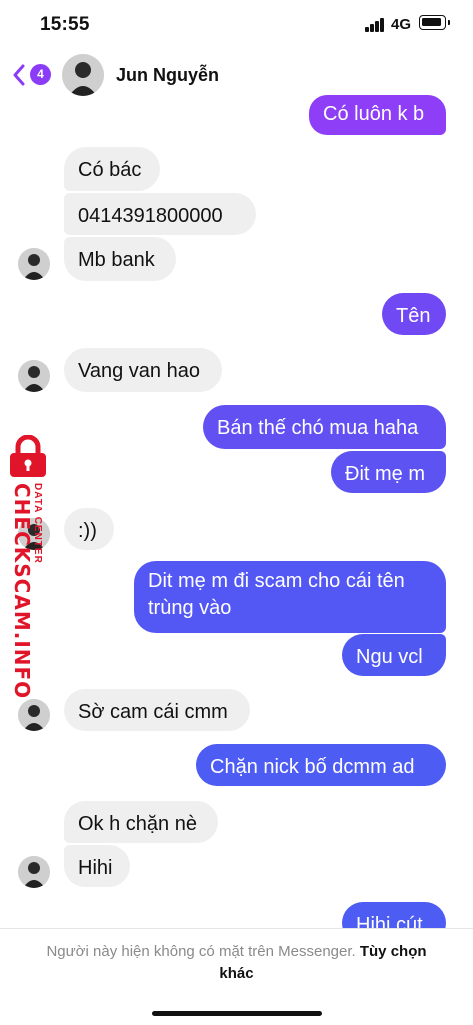 The width and height of the screenshot is (473, 1025). I want to click on outgoing-message: Có luôn k b, so click(377, 115).